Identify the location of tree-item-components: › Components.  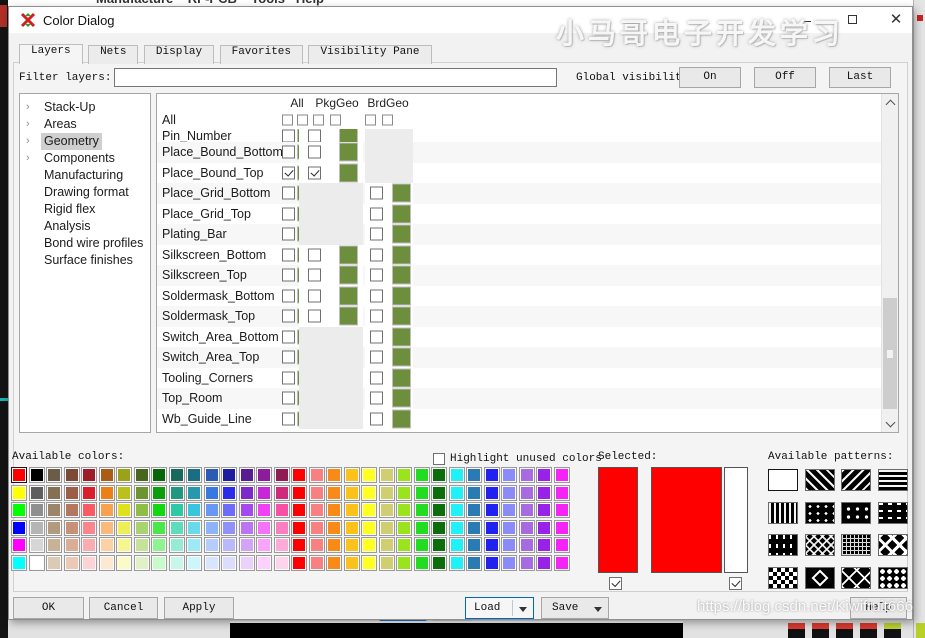
(85, 158).